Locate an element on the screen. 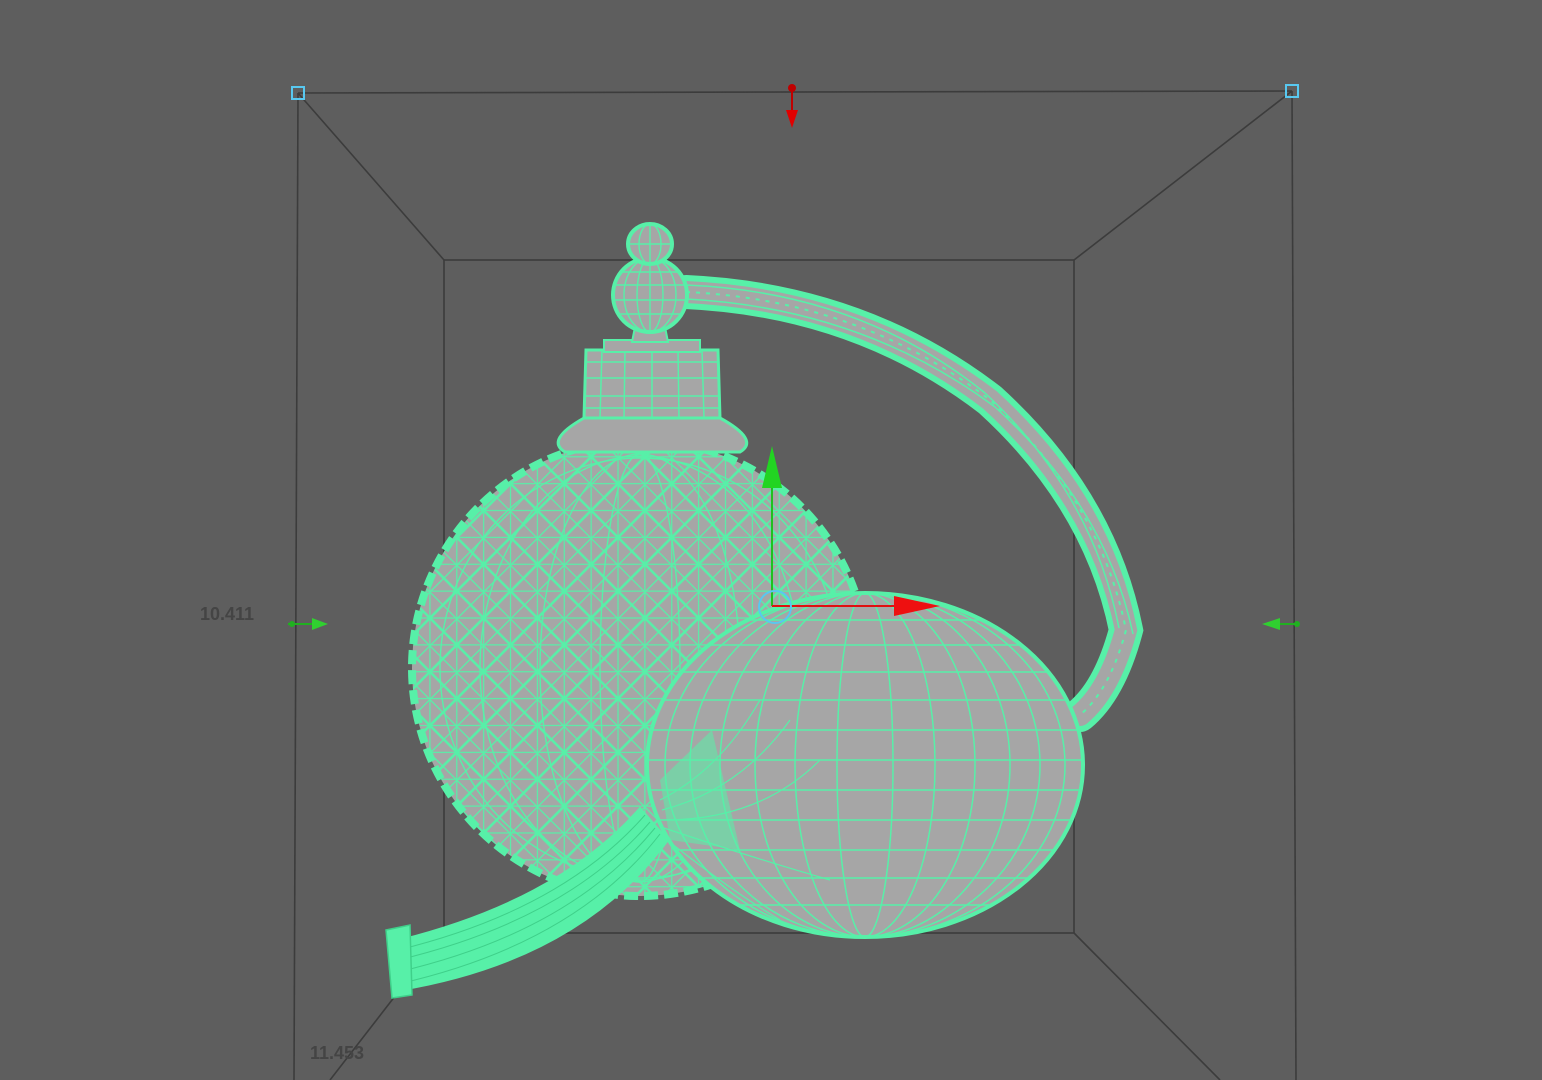 This screenshot has height=1080, width=1542. left-manipulator-arrow is located at coordinates (308, 624).